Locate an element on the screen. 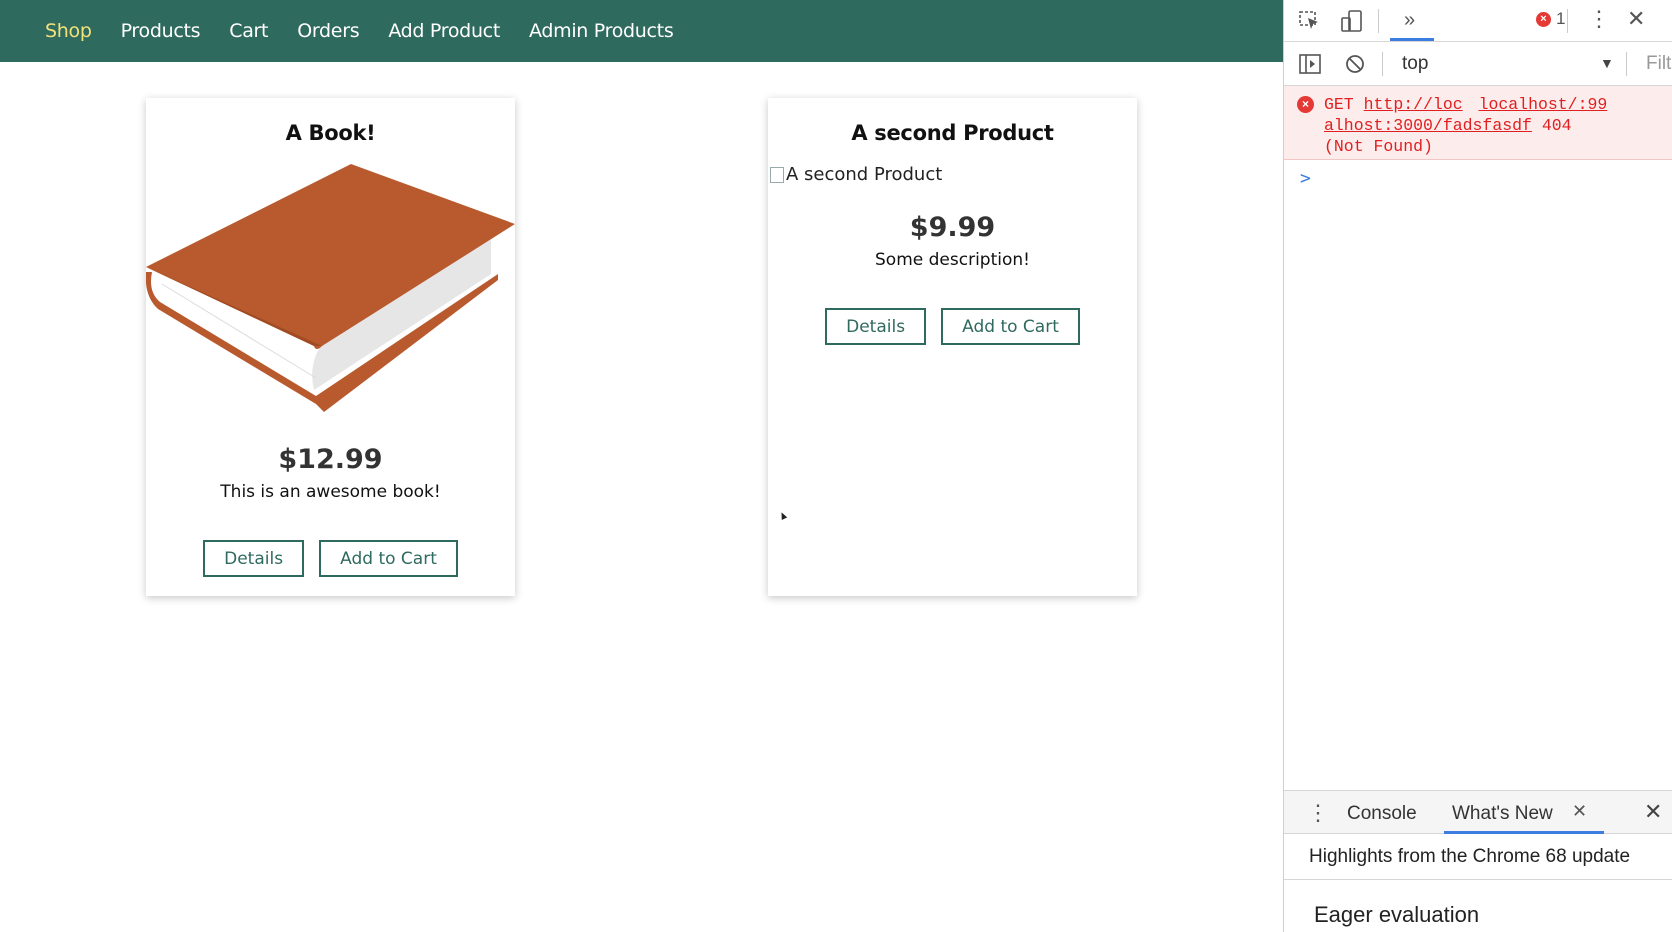 The image size is (1672, 932). nav-cart: Cart is located at coordinates (248, 31).